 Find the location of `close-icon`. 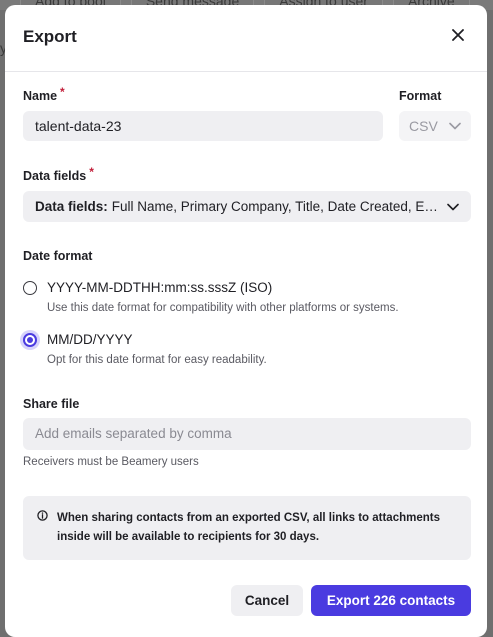

close-icon is located at coordinates (458, 35).